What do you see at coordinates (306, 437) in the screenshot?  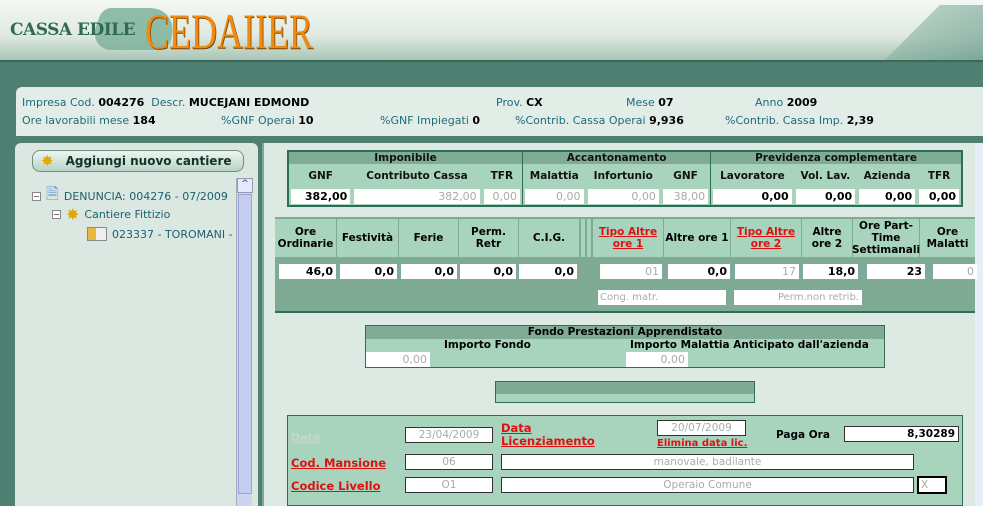 I see `data-assunzione-label: Data` at bounding box center [306, 437].